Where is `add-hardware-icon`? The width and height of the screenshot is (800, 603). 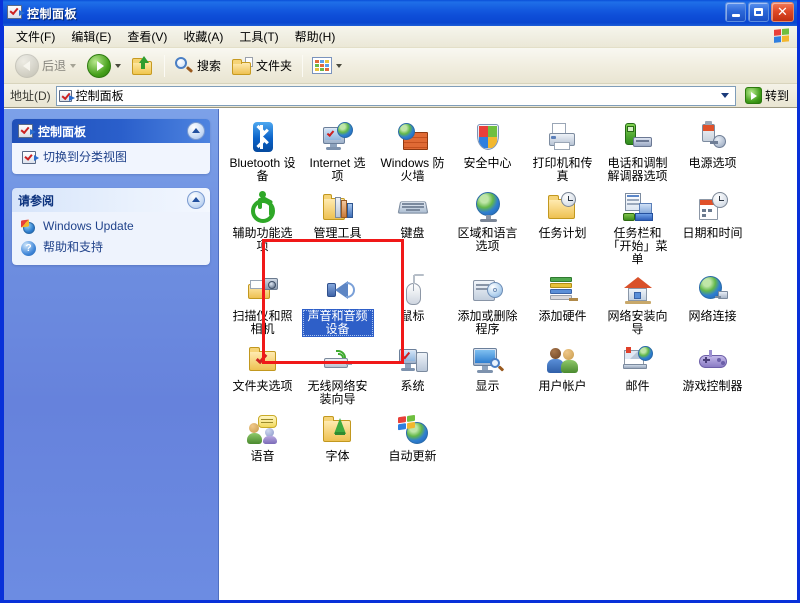 add-hardware-icon is located at coordinates (563, 290).